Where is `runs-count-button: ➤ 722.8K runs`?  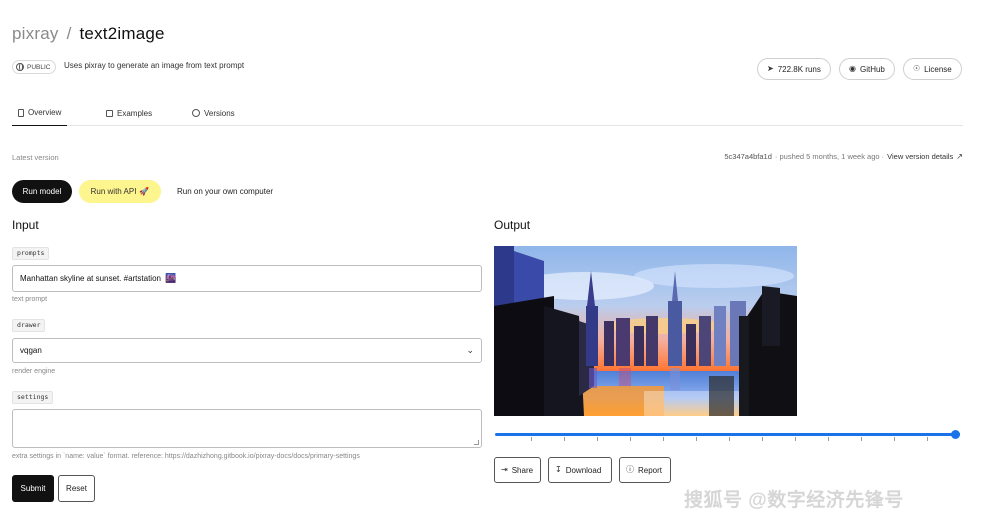 runs-count-button: ➤ 722.8K runs is located at coordinates (794, 69).